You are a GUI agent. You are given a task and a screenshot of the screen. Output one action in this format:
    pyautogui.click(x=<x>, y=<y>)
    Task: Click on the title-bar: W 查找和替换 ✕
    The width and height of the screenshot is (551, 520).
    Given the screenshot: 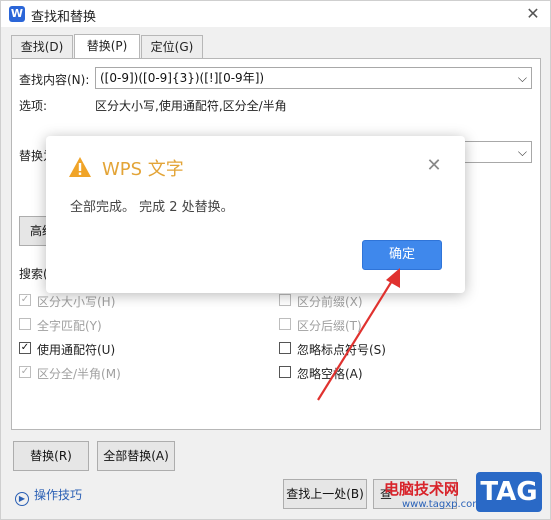 What is the action you would take?
    pyautogui.click(x=275, y=14)
    